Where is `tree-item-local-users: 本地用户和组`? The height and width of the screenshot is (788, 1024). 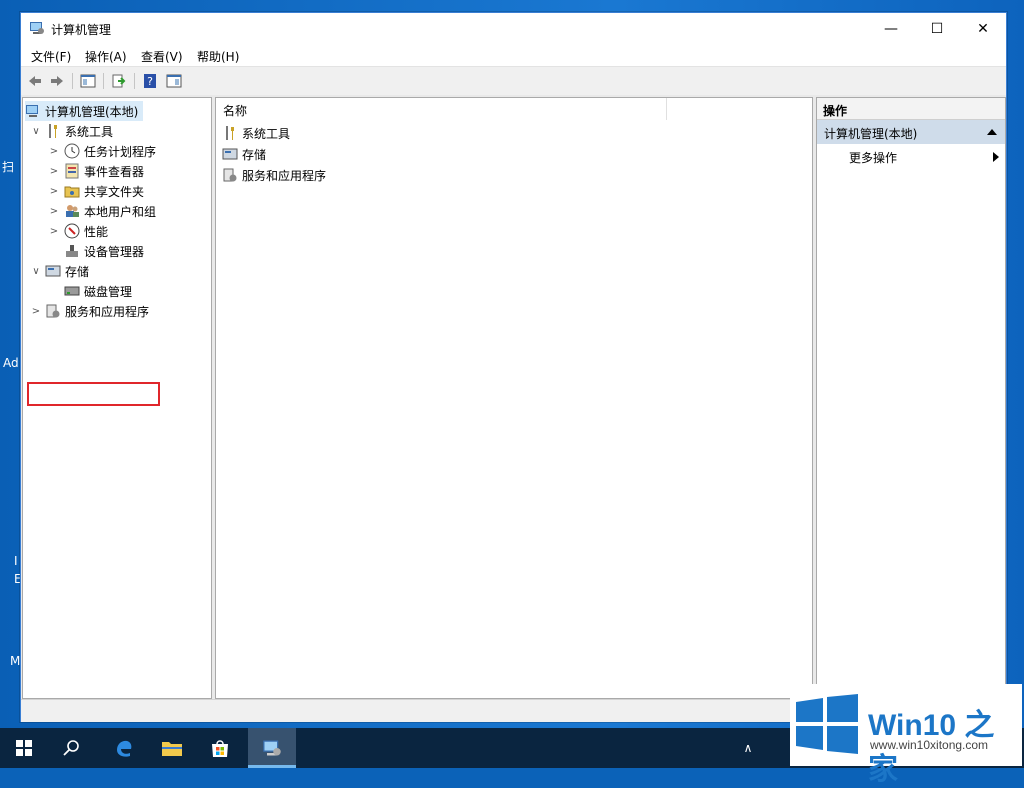
tree-item-local-users: 本地用户和组 is located at coordinates (110, 211).